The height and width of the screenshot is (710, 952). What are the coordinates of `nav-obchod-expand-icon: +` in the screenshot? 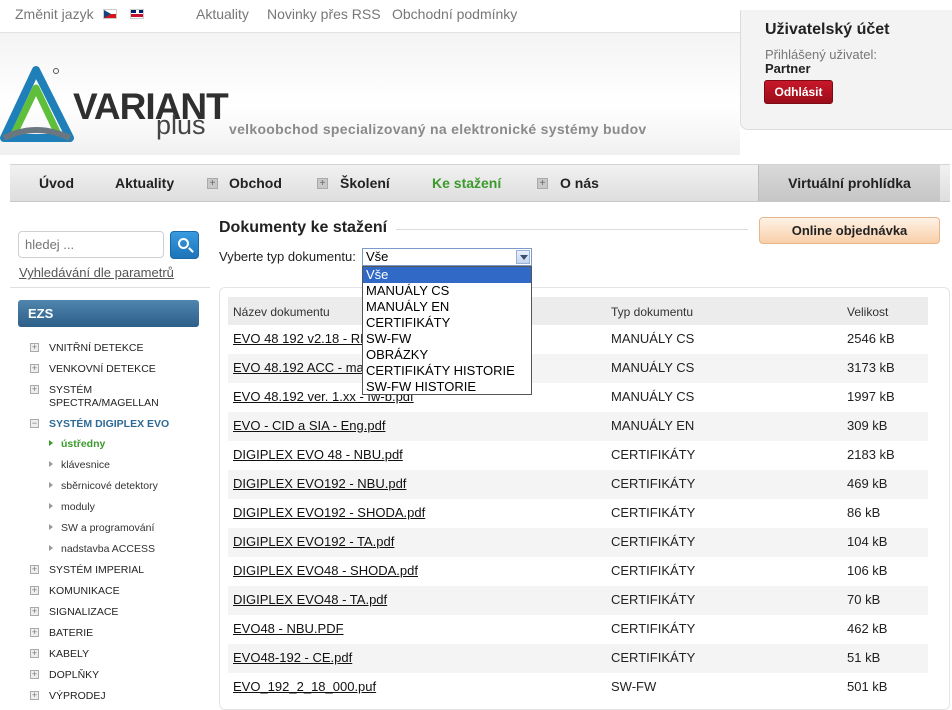 It's located at (212, 183).